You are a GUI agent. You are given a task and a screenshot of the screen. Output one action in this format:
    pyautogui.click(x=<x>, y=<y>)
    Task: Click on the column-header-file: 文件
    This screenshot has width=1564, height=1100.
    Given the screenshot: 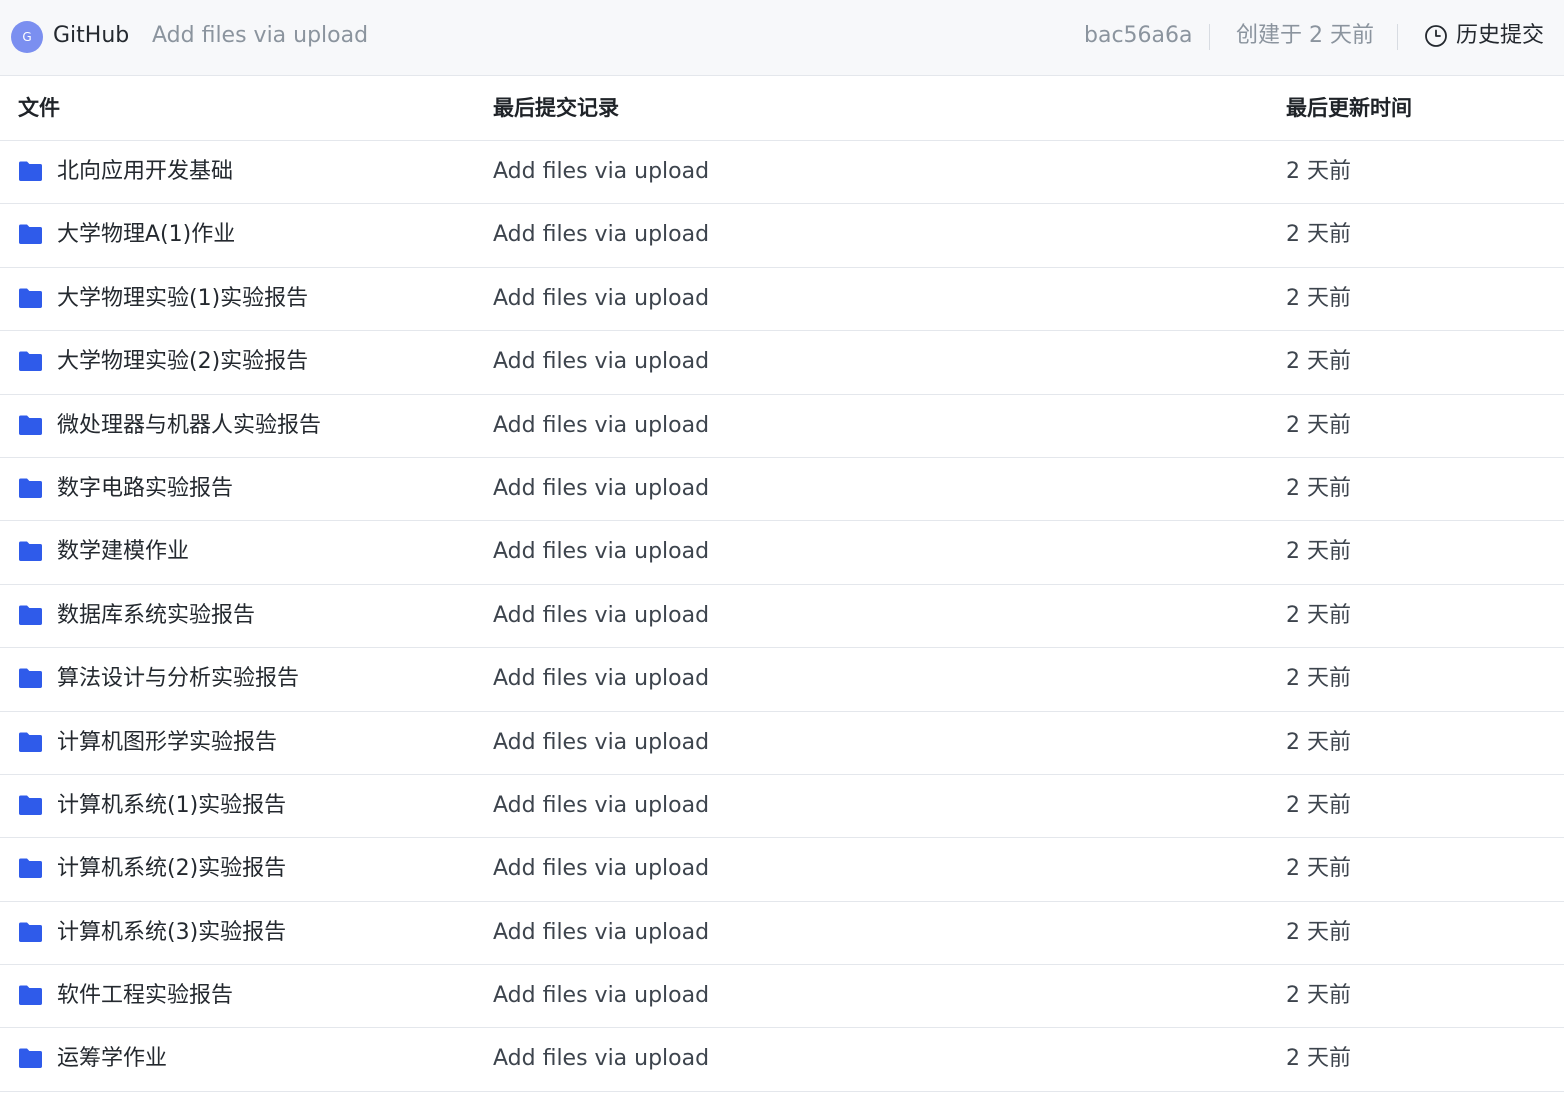 What is the action you would take?
    pyautogui.click(x=39, y=108)
    